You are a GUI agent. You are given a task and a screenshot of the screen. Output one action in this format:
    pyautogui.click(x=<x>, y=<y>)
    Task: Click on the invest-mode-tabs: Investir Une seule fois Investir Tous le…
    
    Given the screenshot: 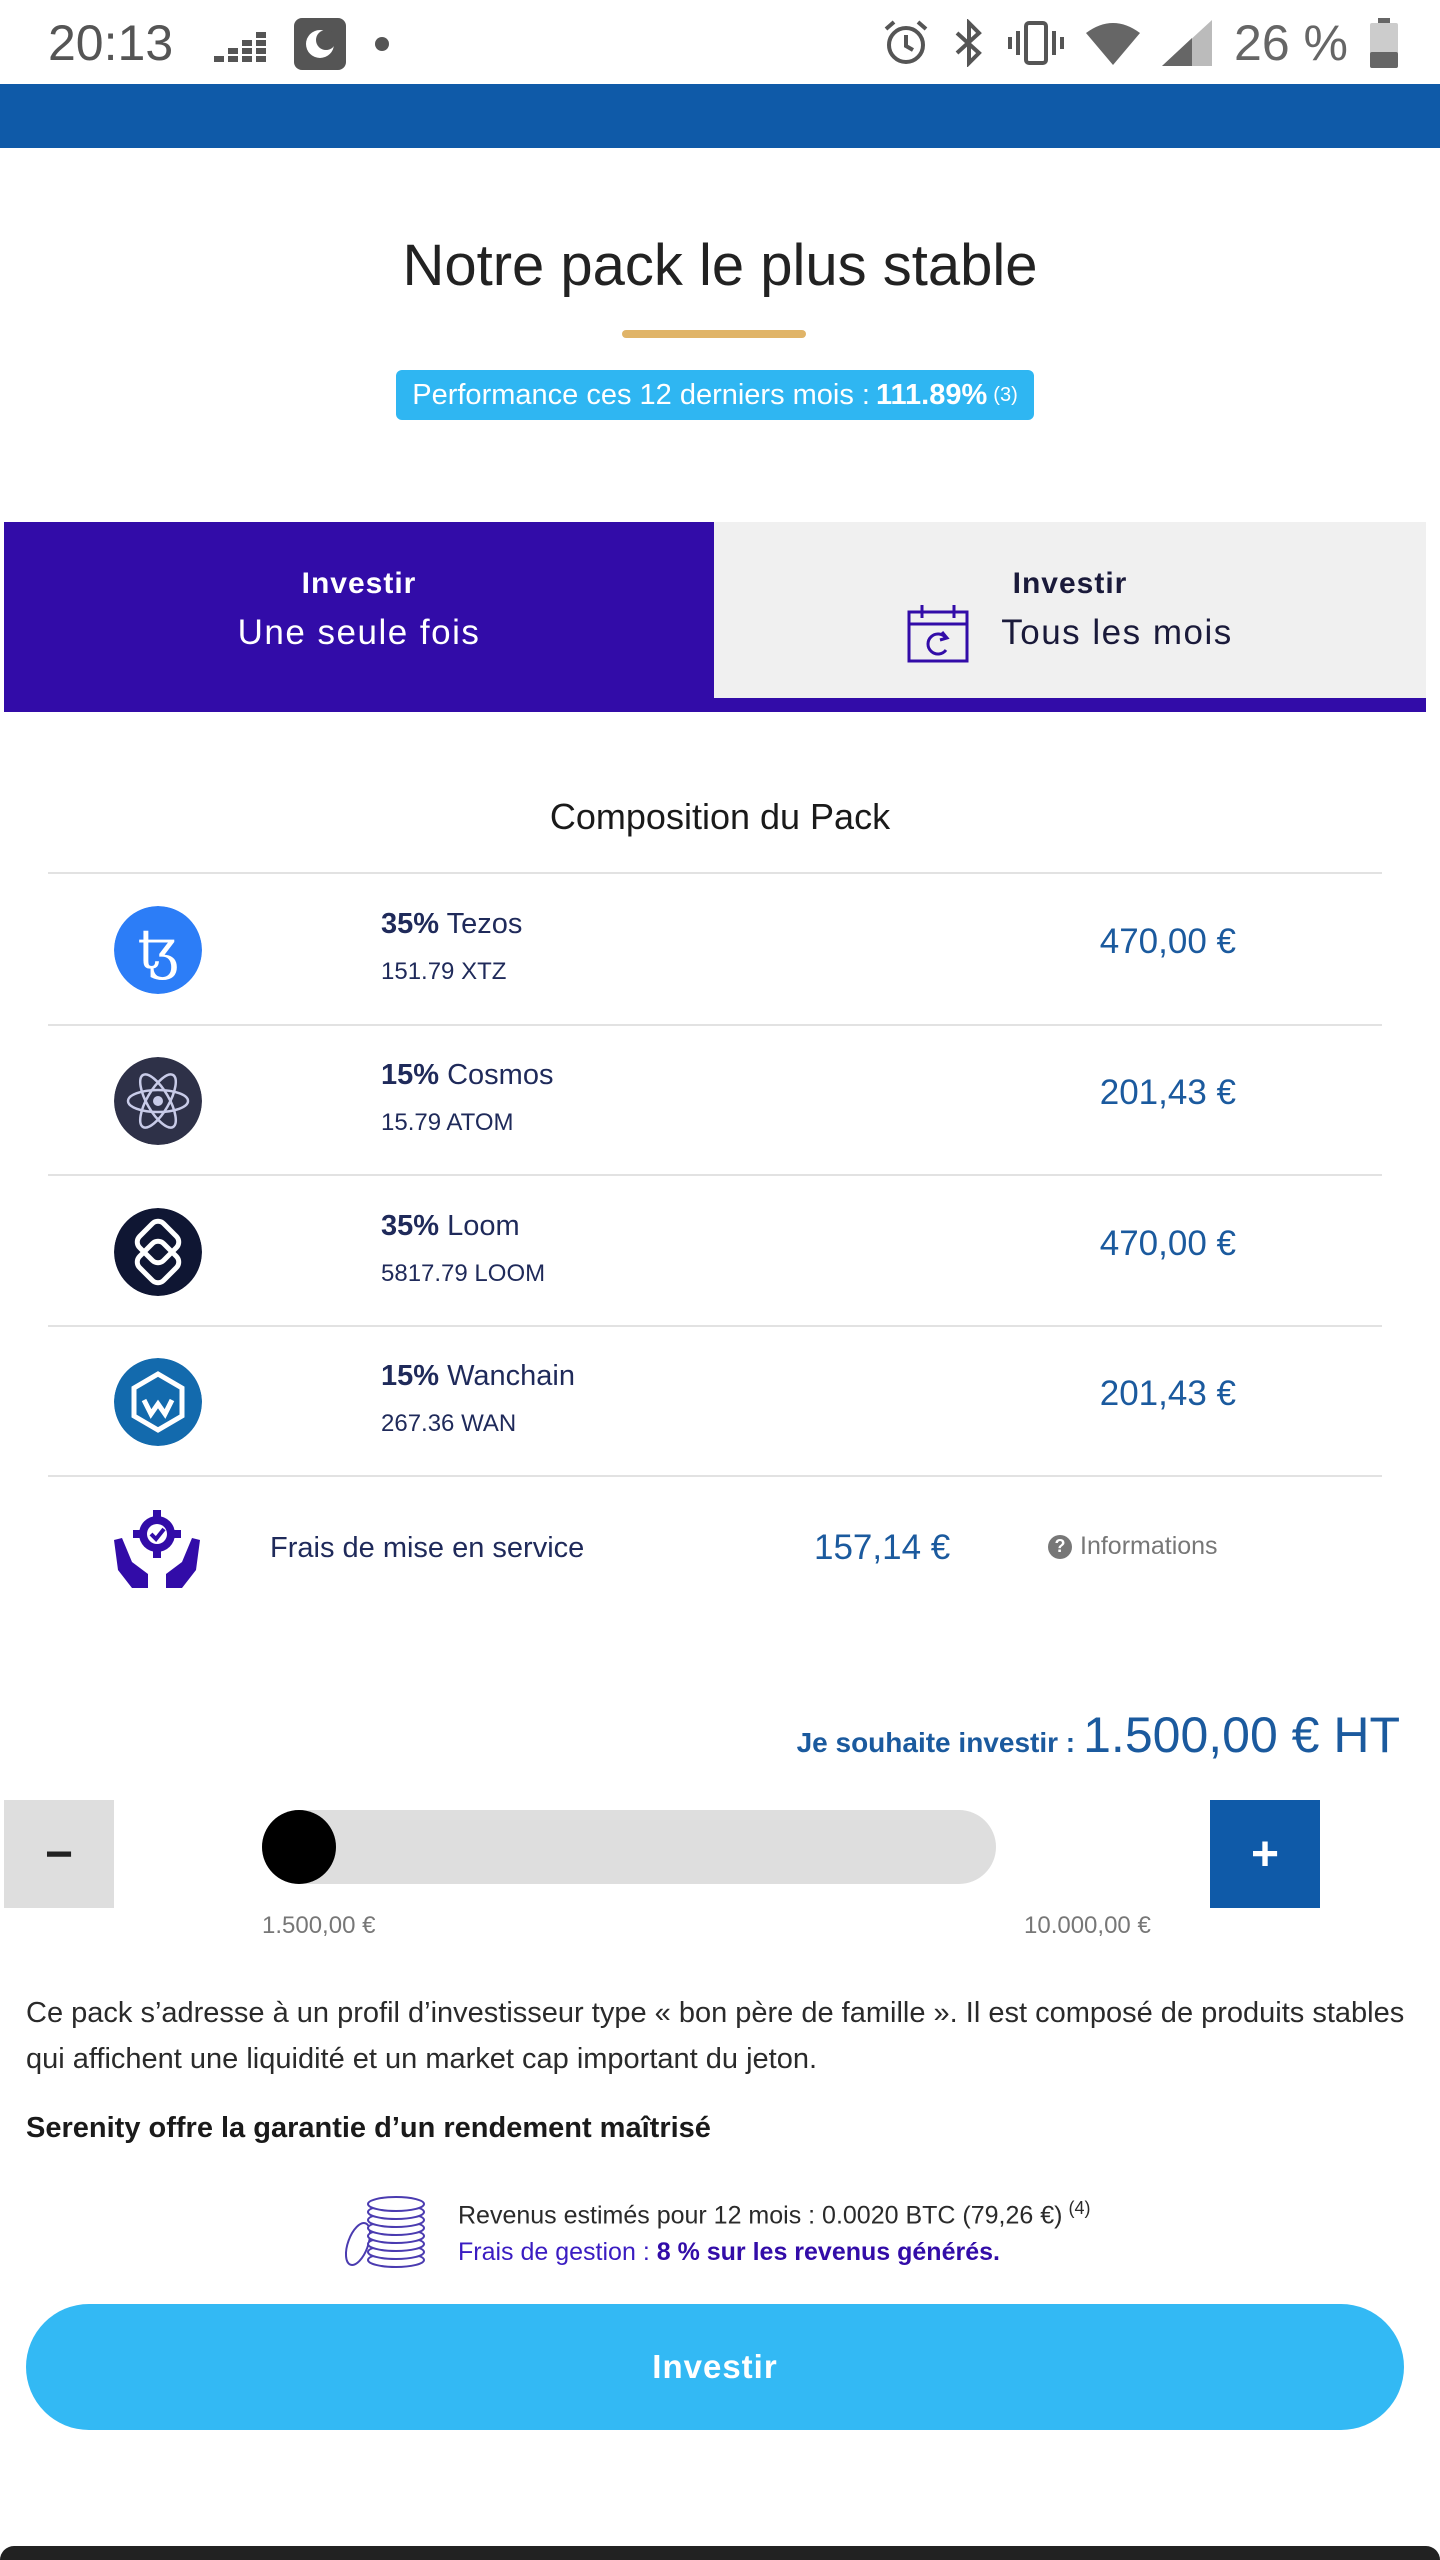 What is the action you would take?
    pyautogui.click(x=715, y=617)
    